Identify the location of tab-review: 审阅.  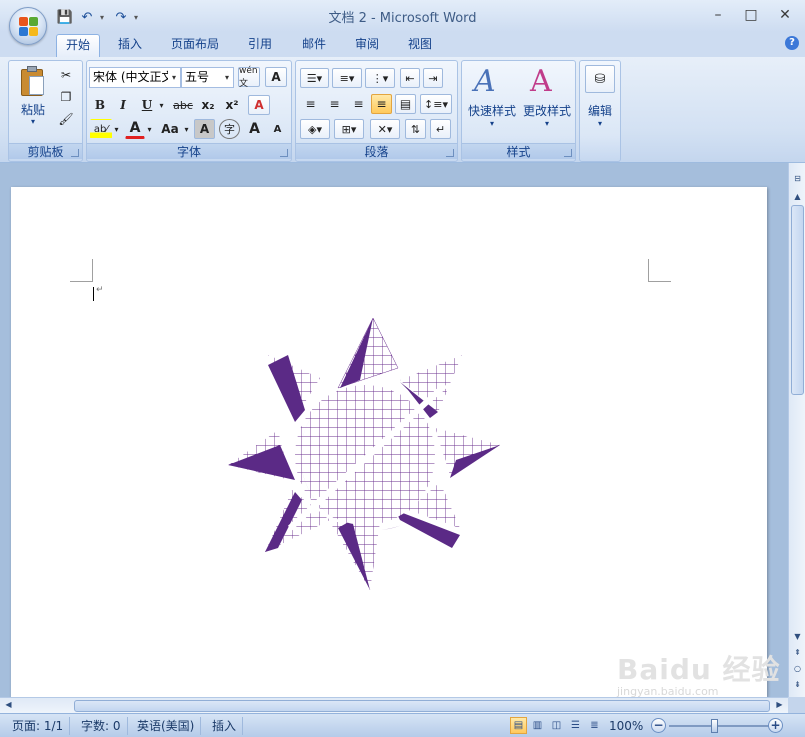
(367, 45).